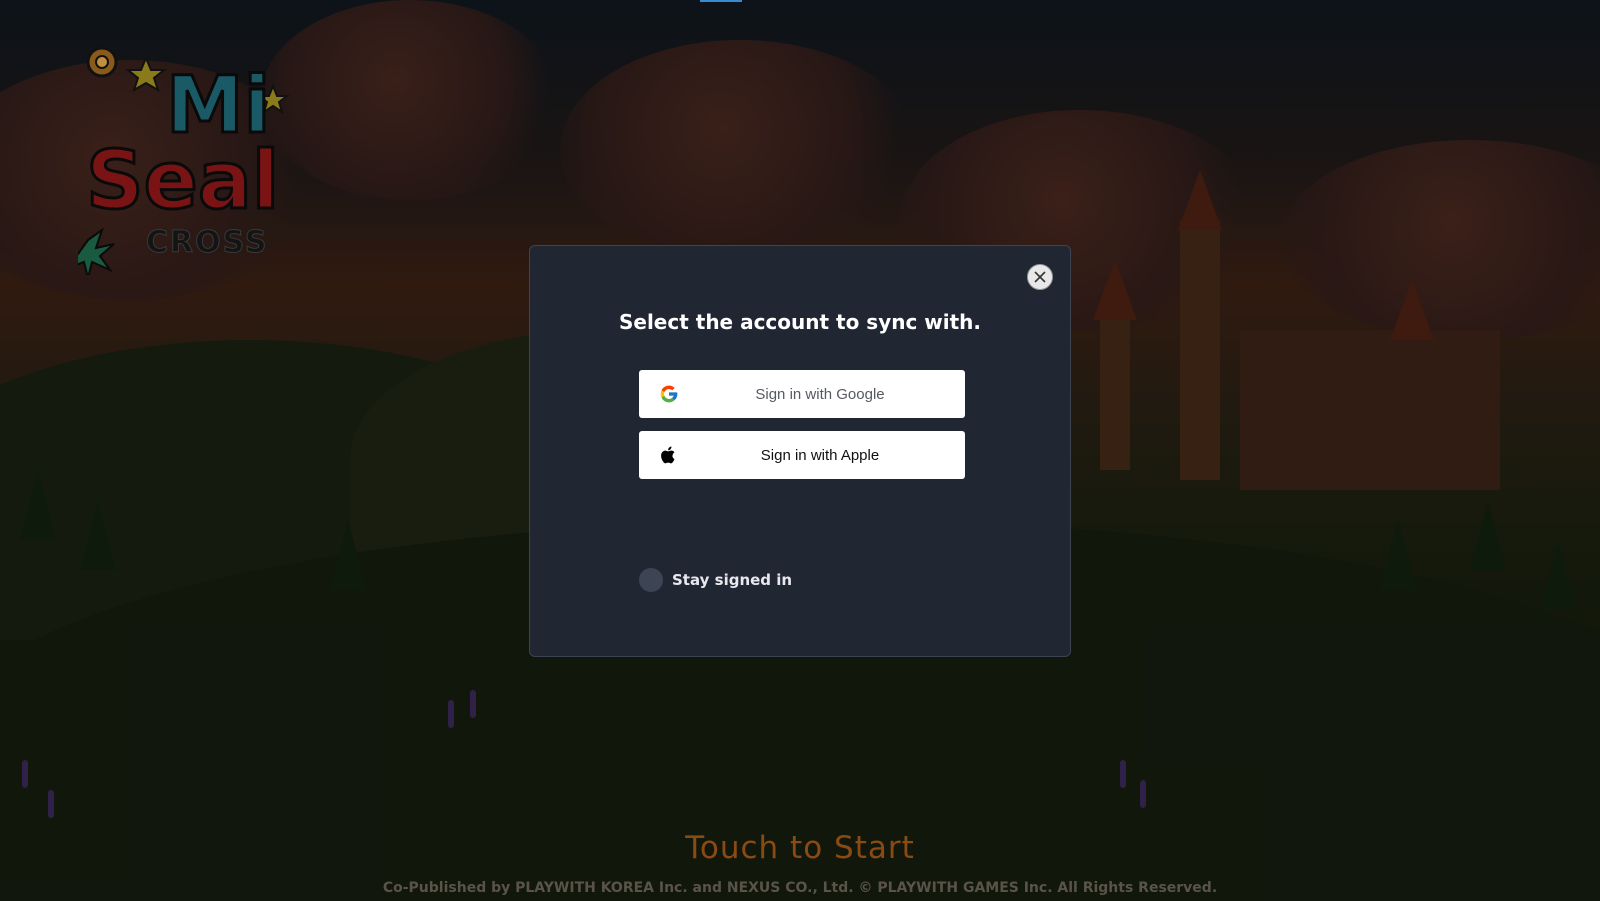  I want to click on sign-in-google-button: Sign in with Google, so click(802, 394).